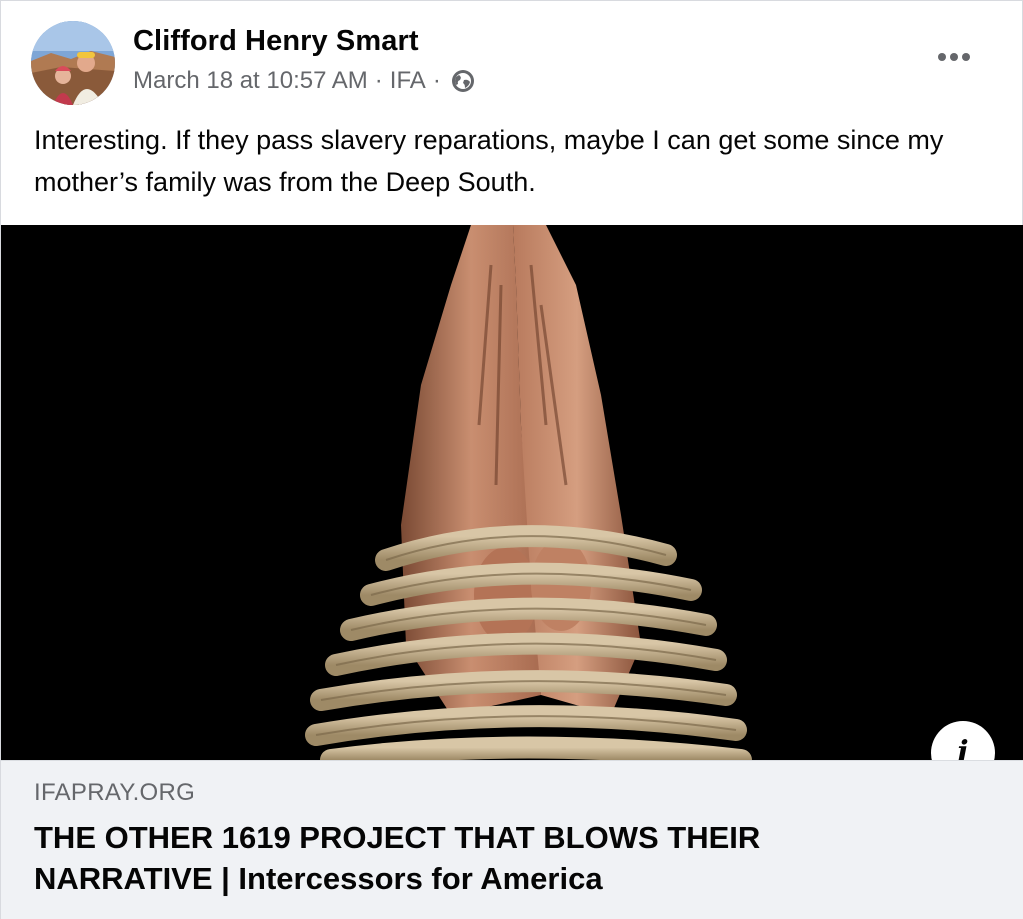 The height and width of the screenshot is (919, 1023). I want to click on post-meta: March 18 at 10:57 AM · IFA ·, so click(304, 81).